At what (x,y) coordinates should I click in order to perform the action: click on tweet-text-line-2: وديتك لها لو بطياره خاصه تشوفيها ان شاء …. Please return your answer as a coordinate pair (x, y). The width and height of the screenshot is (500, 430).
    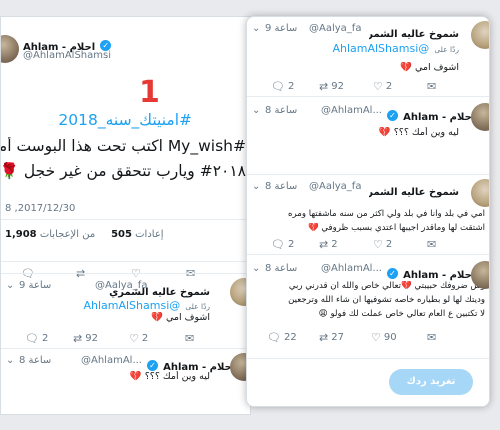
    Looking at the image, I should click on (386, 300).